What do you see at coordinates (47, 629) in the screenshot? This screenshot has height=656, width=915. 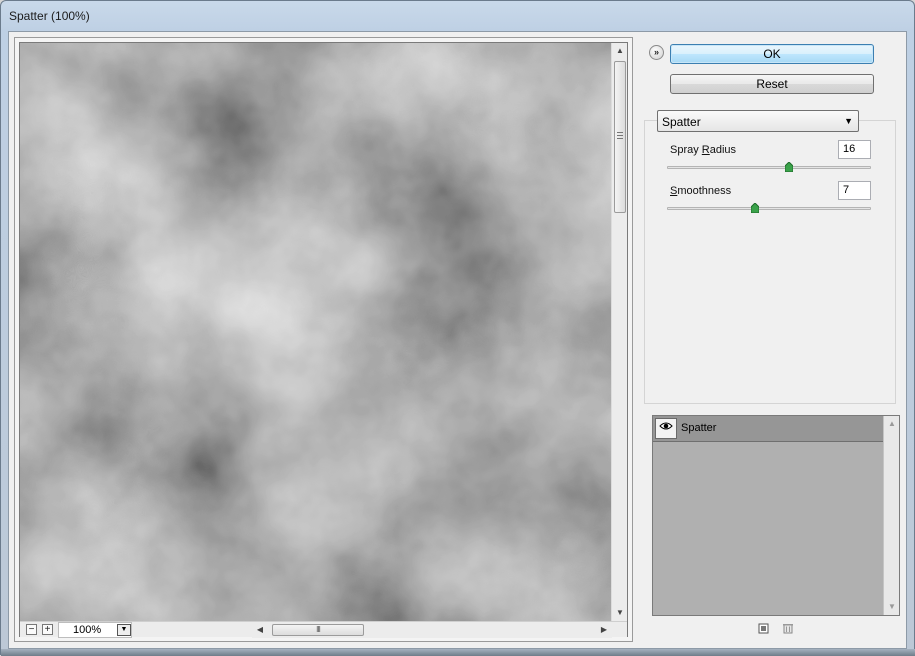 I see `zoom-in-button: +` at bounding box center [47, 629].